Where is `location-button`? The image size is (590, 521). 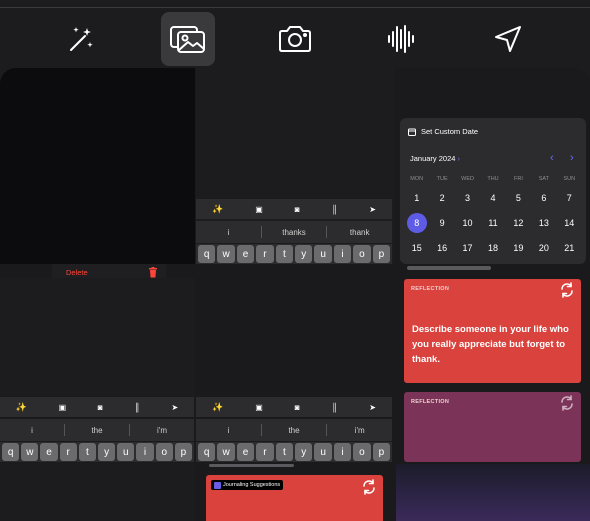
location-button is located at coordinates (508, 39).